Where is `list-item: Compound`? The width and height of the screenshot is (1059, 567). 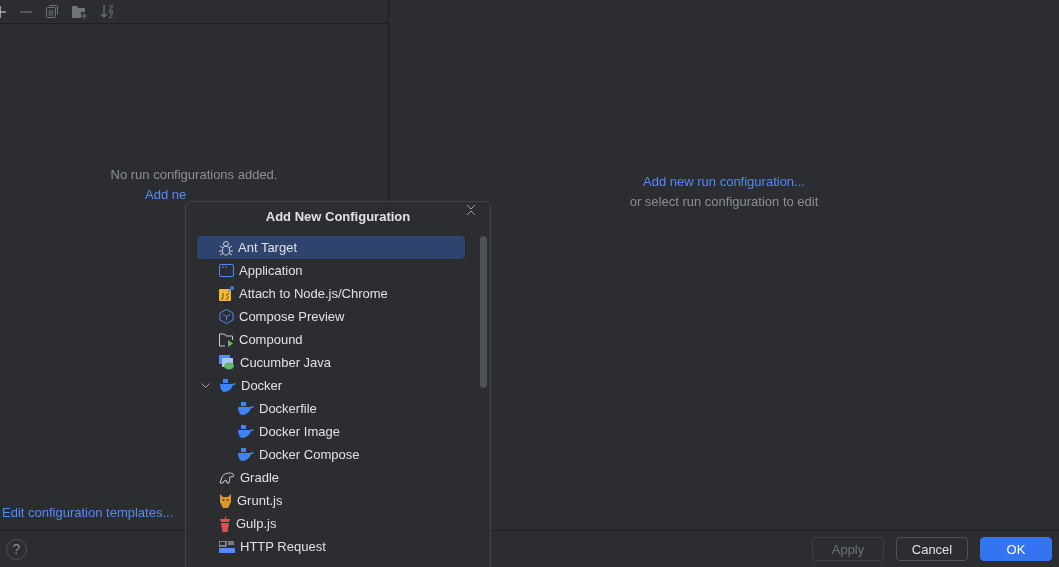 list-item: Compound is located at coordinates (331, 339).